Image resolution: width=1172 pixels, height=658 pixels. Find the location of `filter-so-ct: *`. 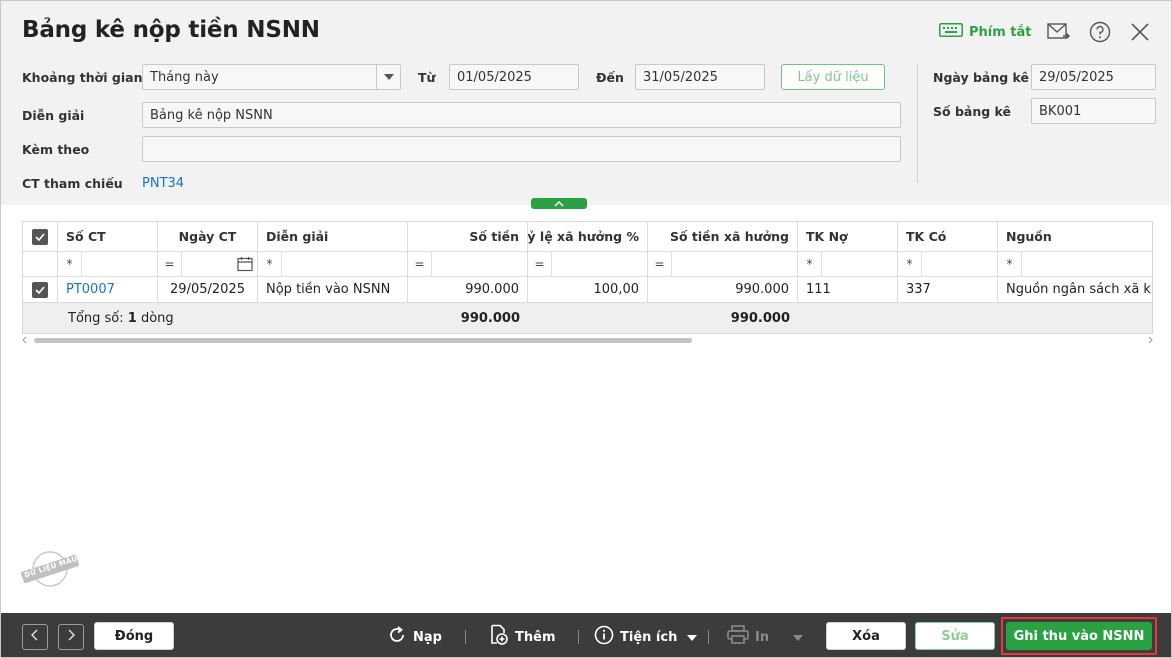

filter-so-ct: * is located at coordinates (108, 264).